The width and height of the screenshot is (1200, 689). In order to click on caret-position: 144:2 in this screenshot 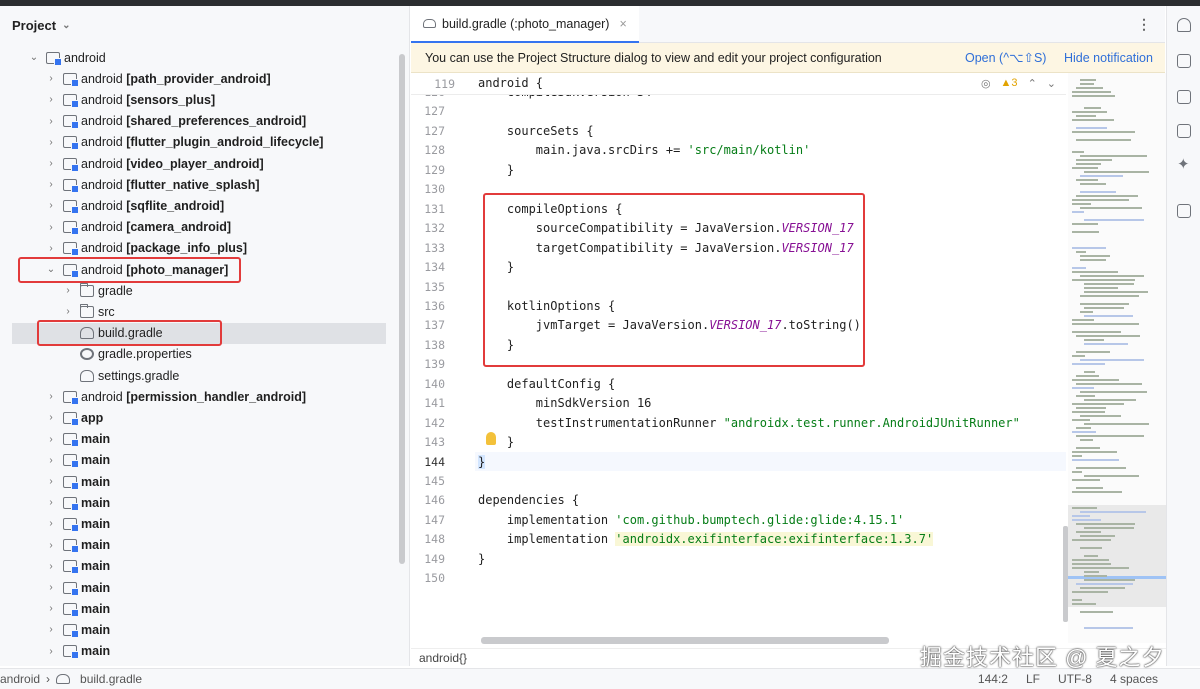, I will do `click(993, 679)`.